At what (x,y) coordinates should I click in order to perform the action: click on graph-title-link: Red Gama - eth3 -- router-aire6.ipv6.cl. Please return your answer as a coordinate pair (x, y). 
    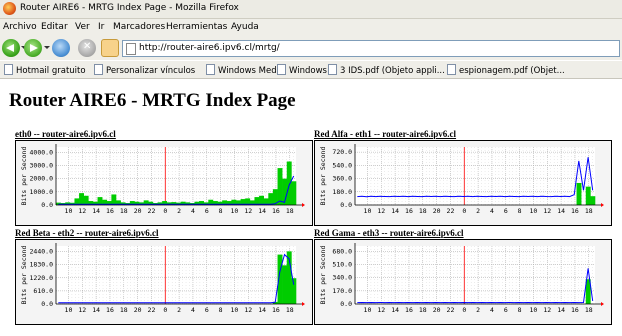
    Looking at the image, I should click on (389, 233).